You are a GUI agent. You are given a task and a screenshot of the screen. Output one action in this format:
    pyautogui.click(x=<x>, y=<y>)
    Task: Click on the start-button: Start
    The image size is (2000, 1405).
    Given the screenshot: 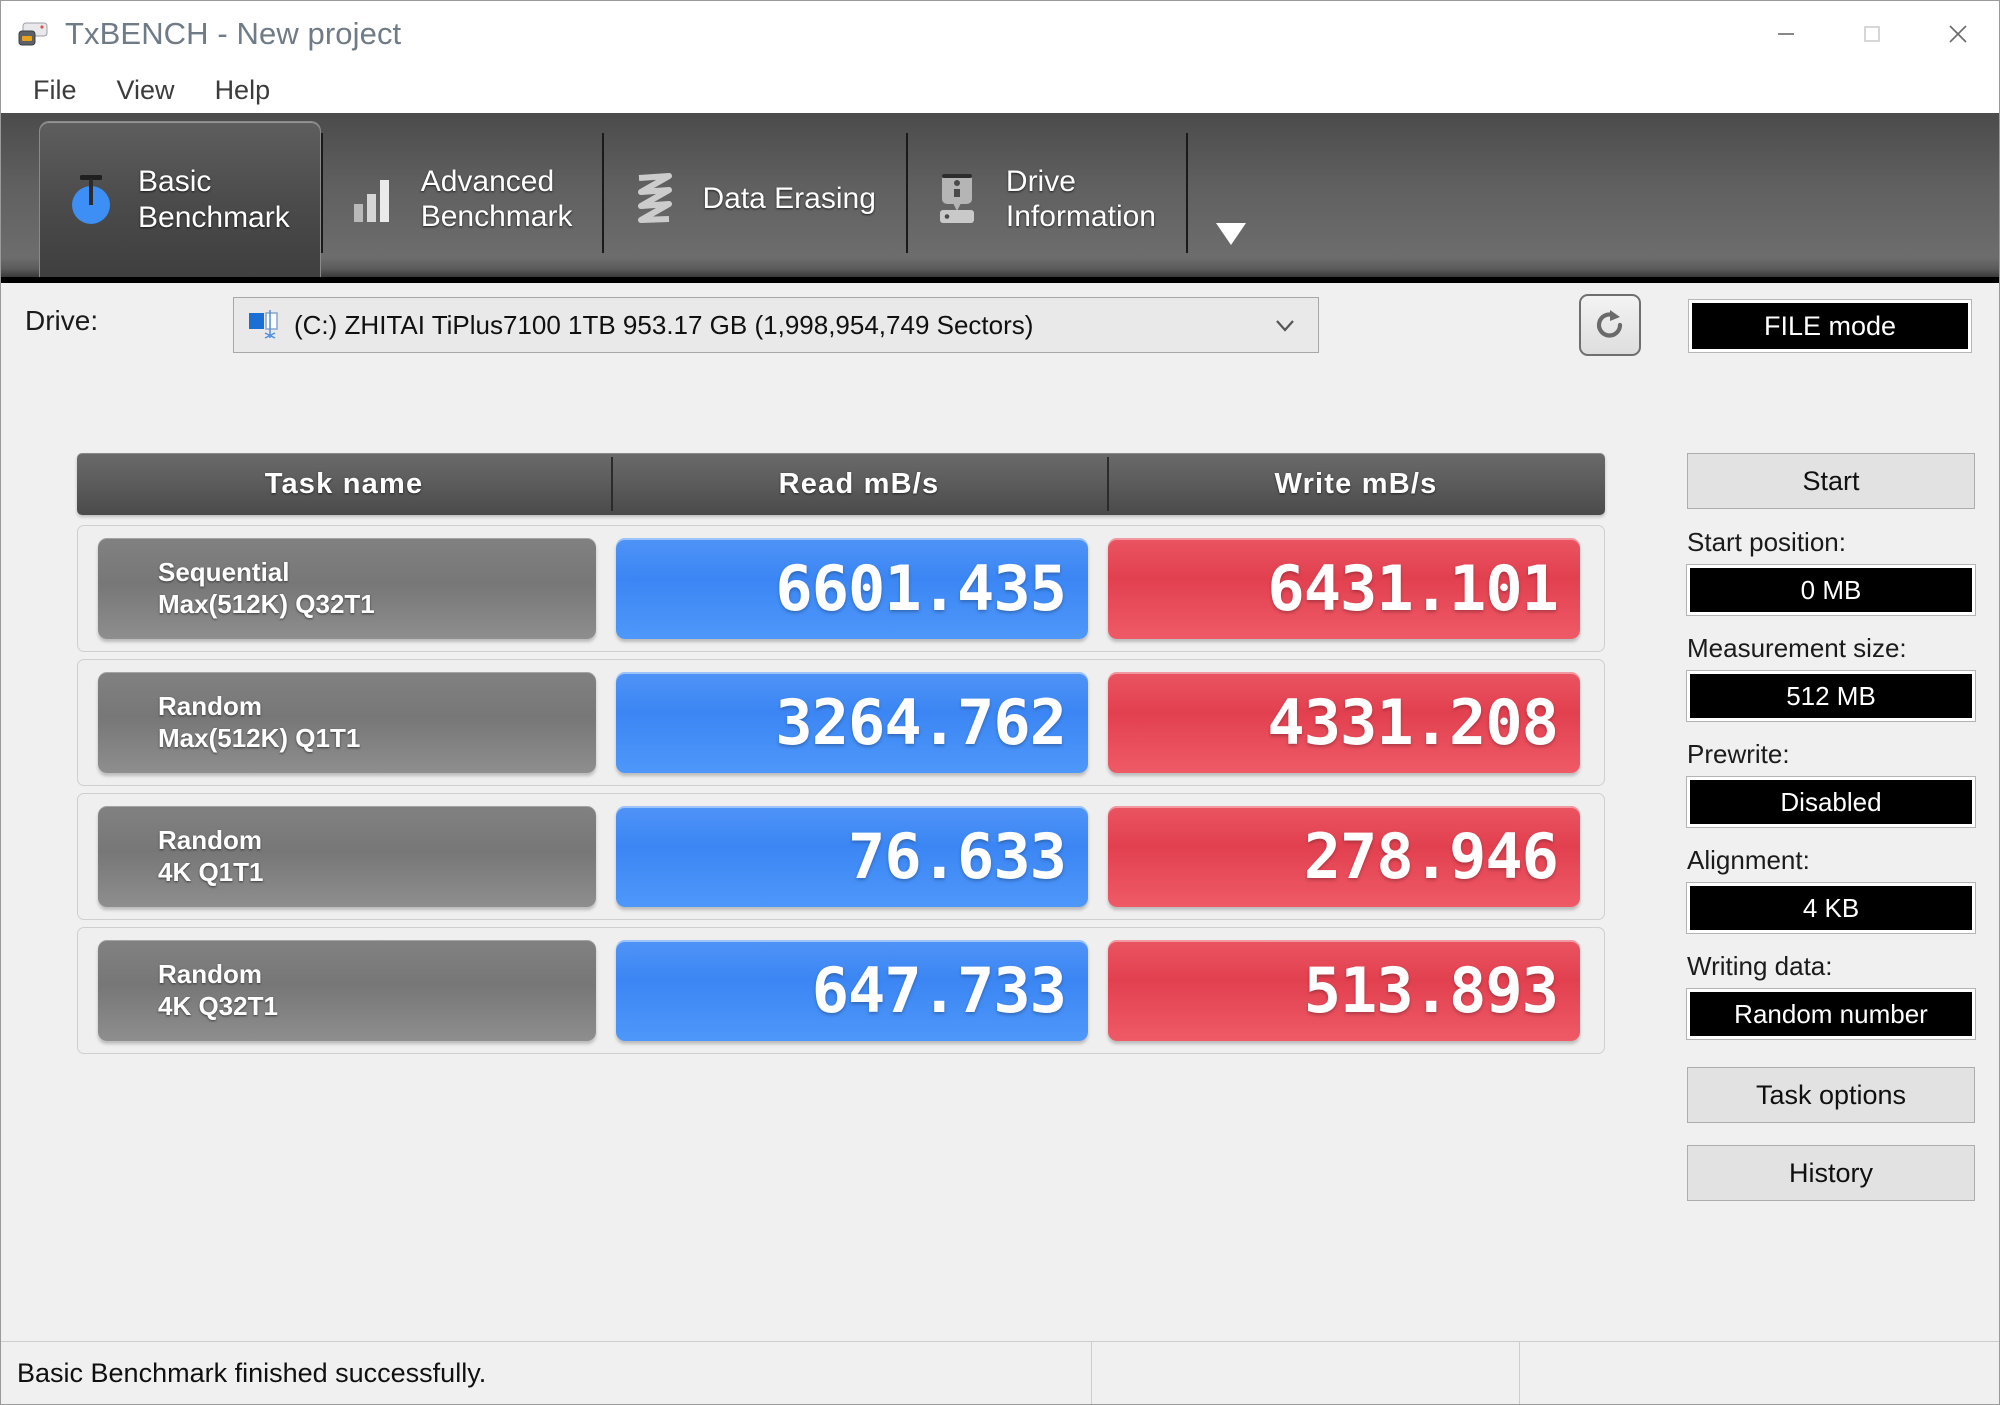 What is the action you would take?
    pyautogui.click(x=1831, y=481)
    